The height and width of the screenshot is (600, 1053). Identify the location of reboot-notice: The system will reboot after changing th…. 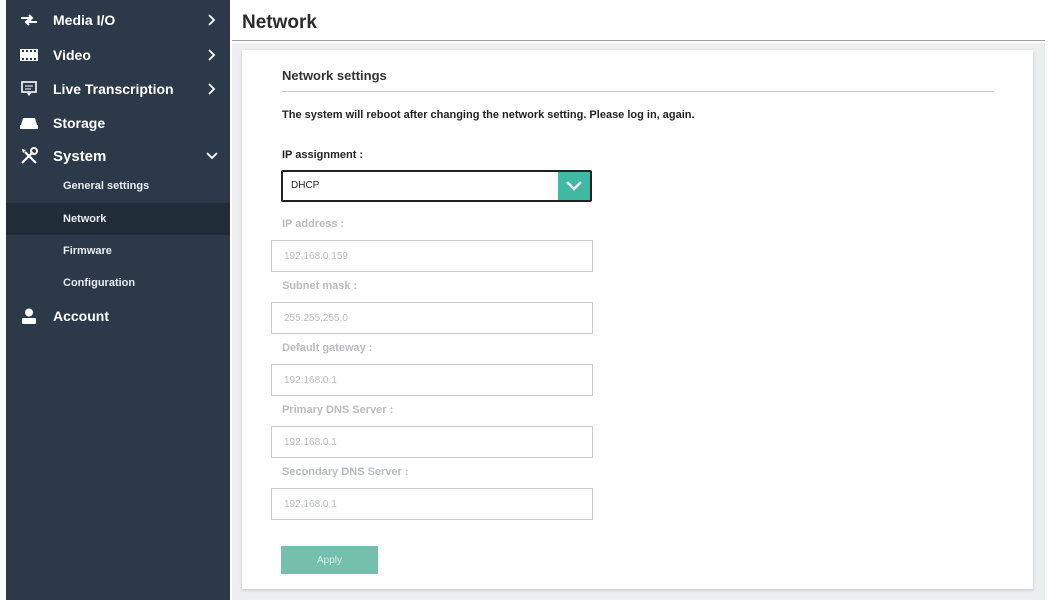
(488, 115).